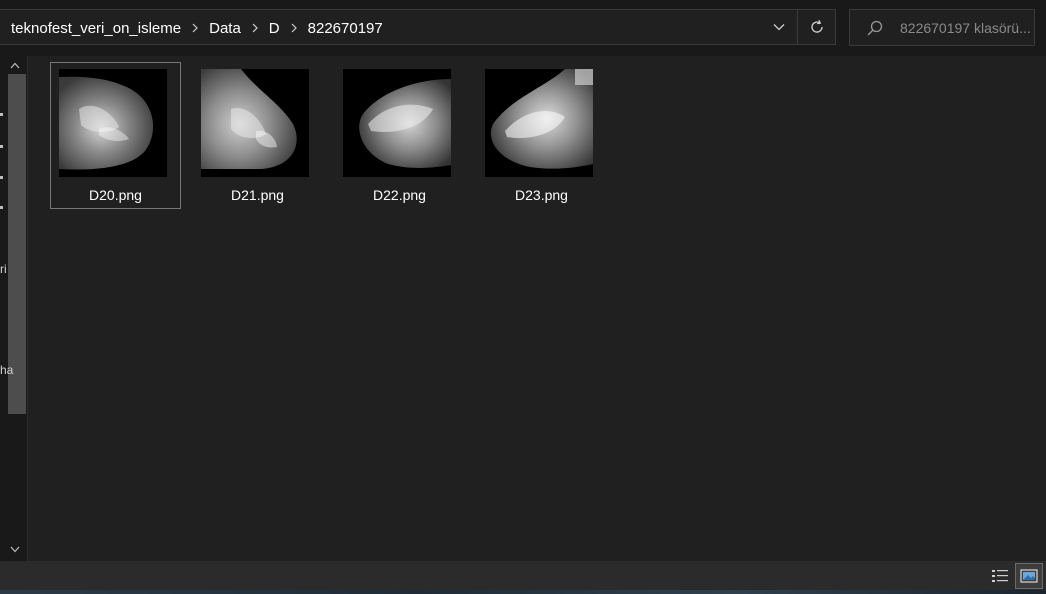 The image size is (1046, 594). I want to click on navigation-pane: ri ha, so click(14, 308).